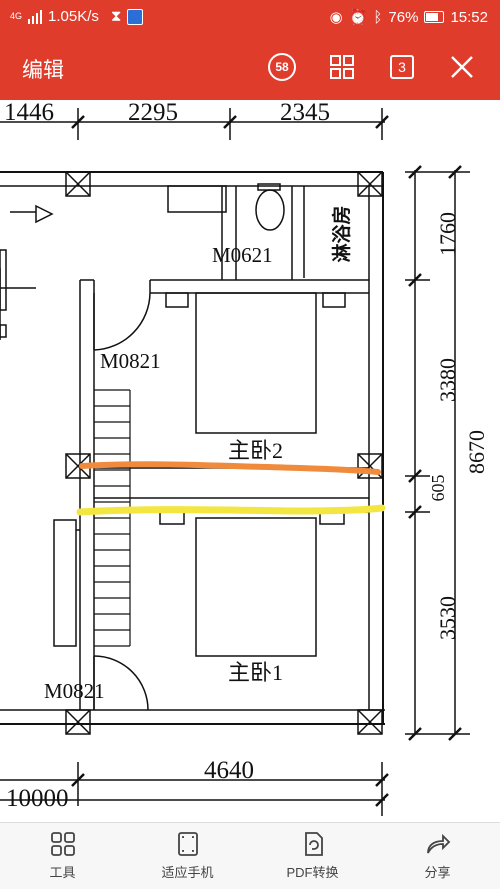 The image size is (500, 889). I want to click on dim-right-1760: 1760, so click(447, 234).